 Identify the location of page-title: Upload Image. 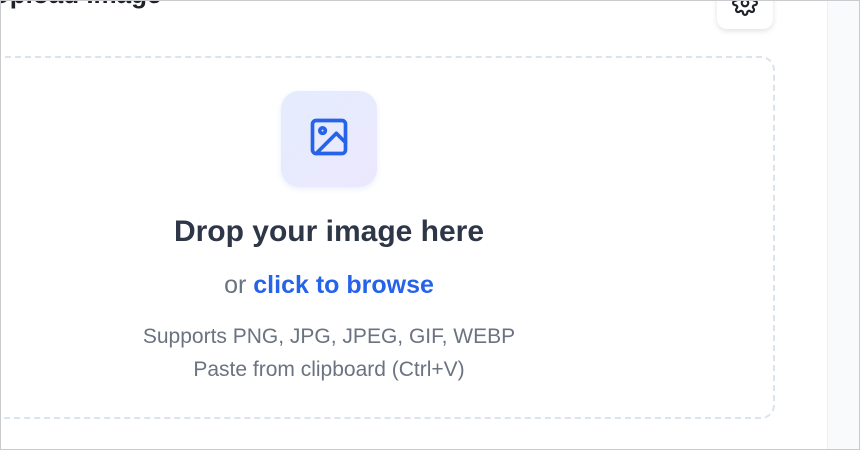
(81, 5).